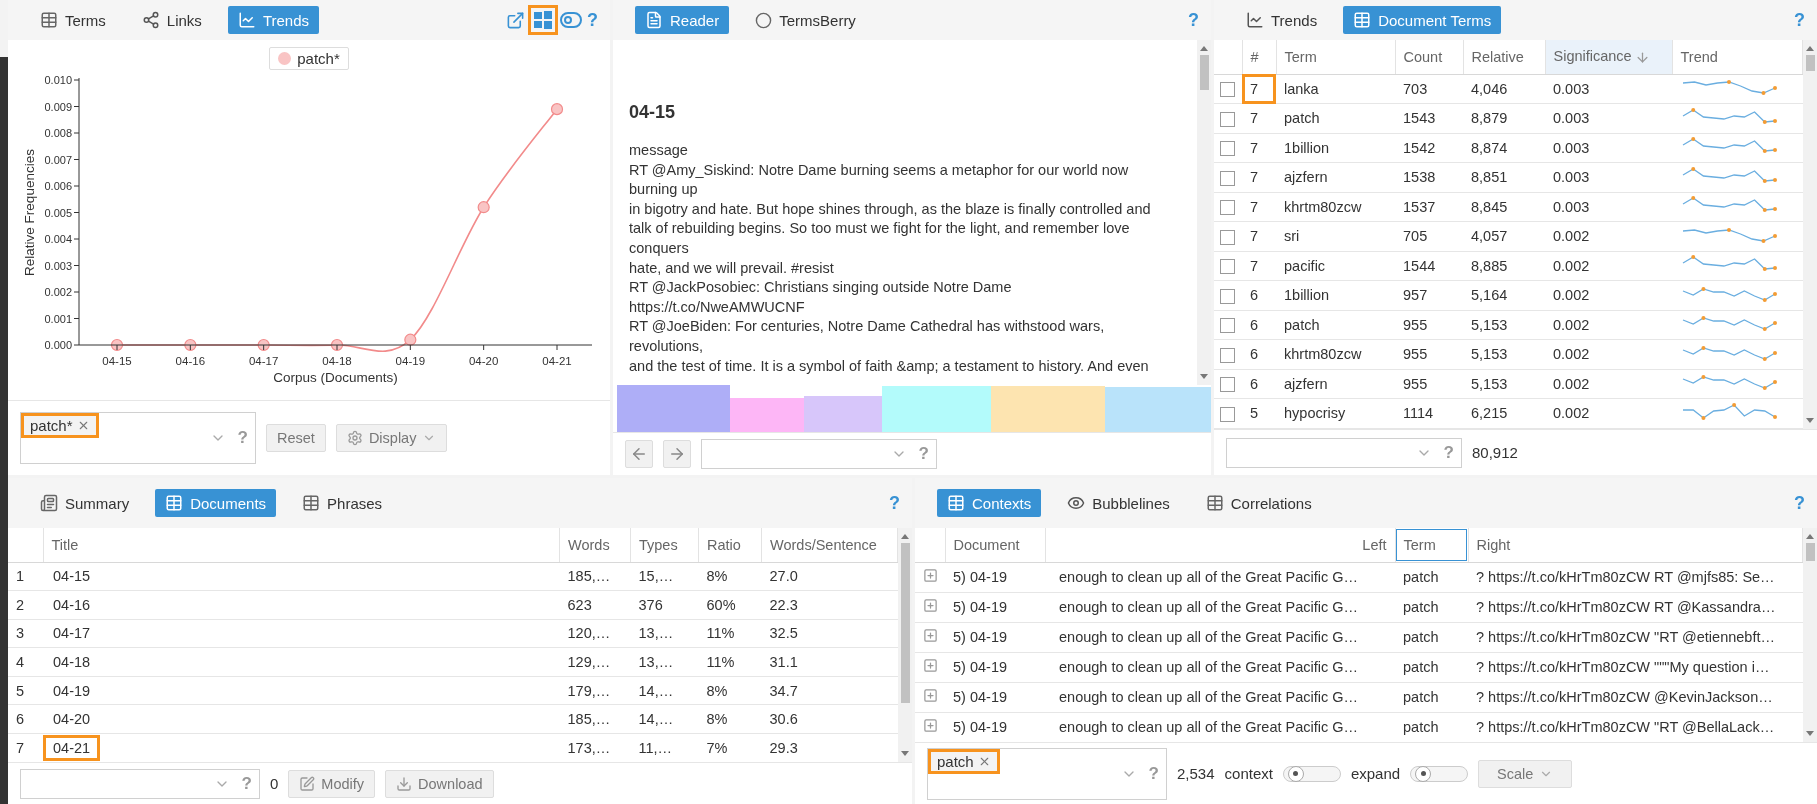 This screenshot has width=1817, height=804. Describe the element at coordinates (337, 345) in the screenshot. I see `data-point` at that location.